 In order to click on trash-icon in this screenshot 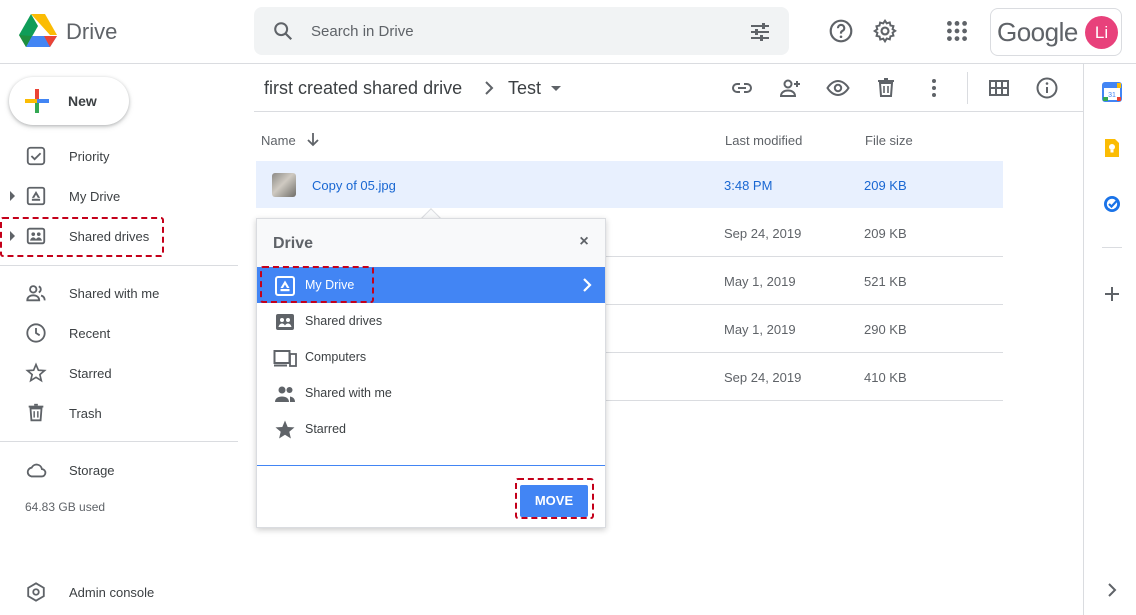, I will do `click(36, 412)`.